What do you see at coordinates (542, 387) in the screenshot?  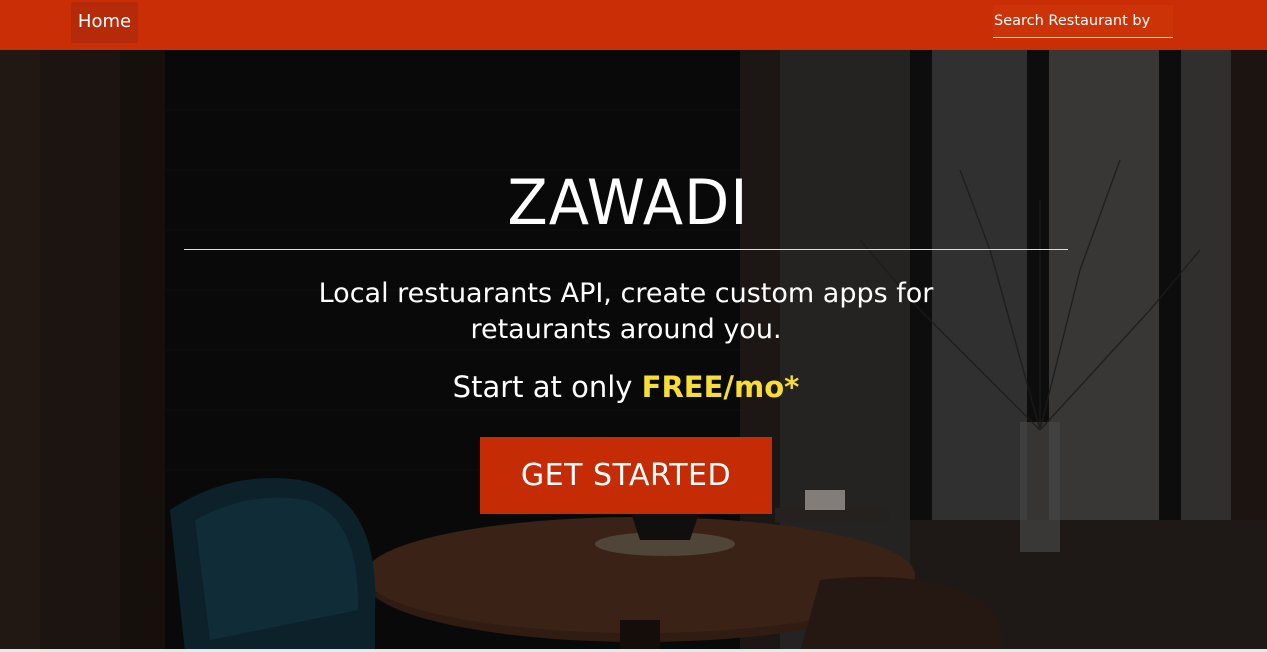 I see `pricing-prefix: Start at only` at bounding box center [542, 387].